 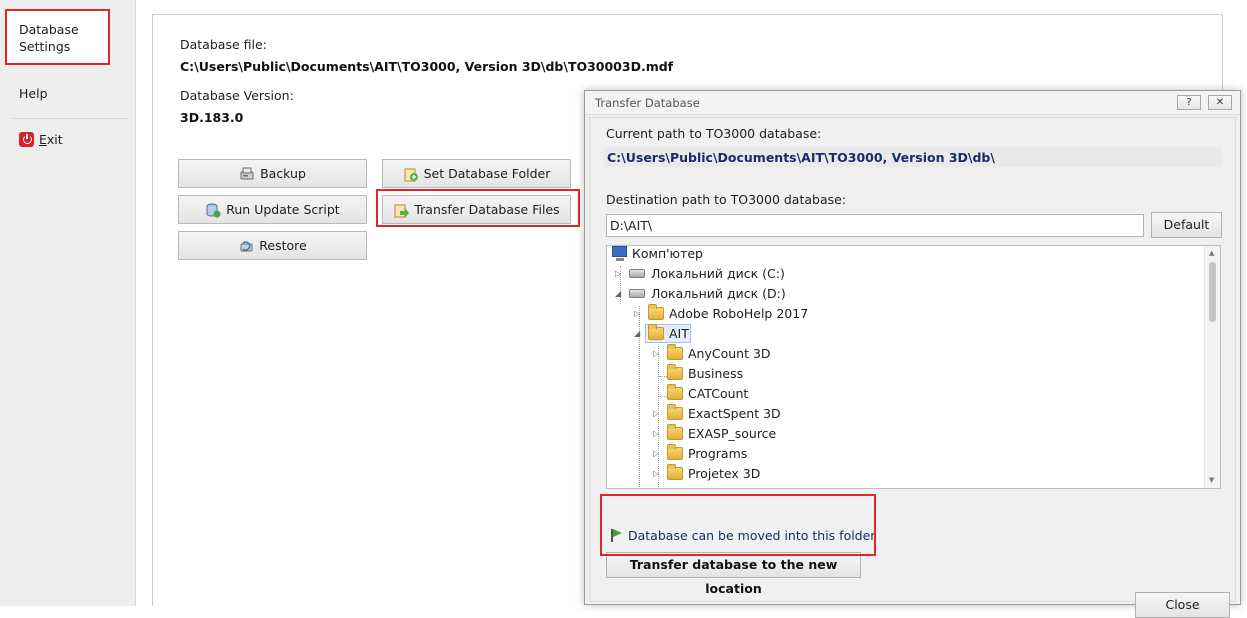 I want to click on sidebar-item-label: Database Settings, so click(x=49, y=38).